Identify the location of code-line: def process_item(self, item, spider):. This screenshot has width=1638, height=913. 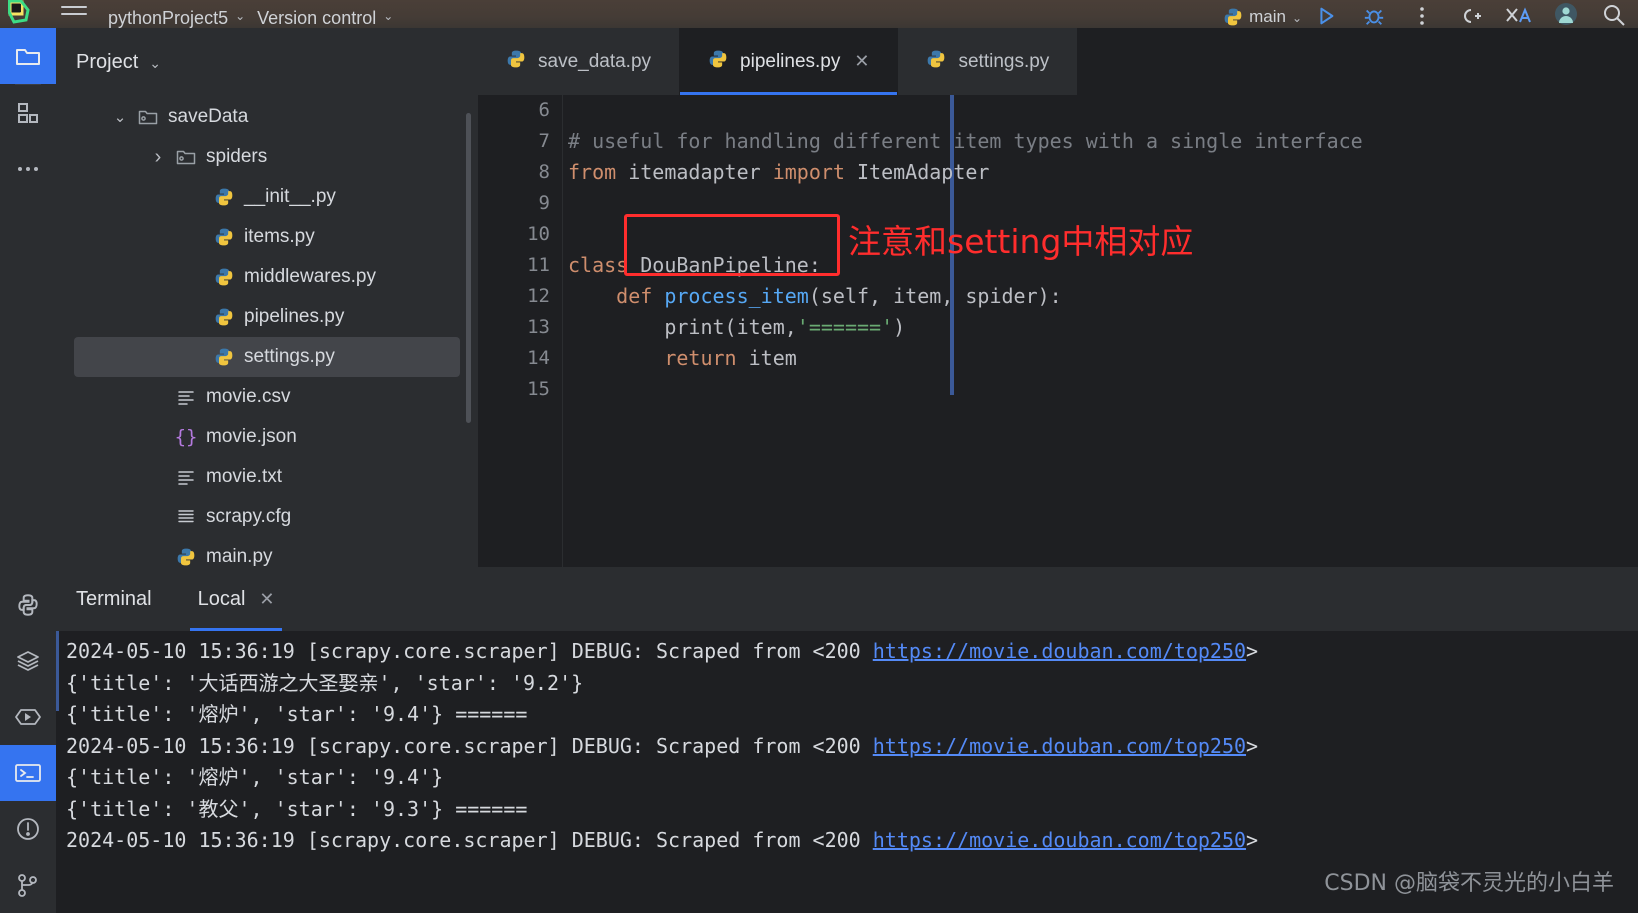
(1101, 296).